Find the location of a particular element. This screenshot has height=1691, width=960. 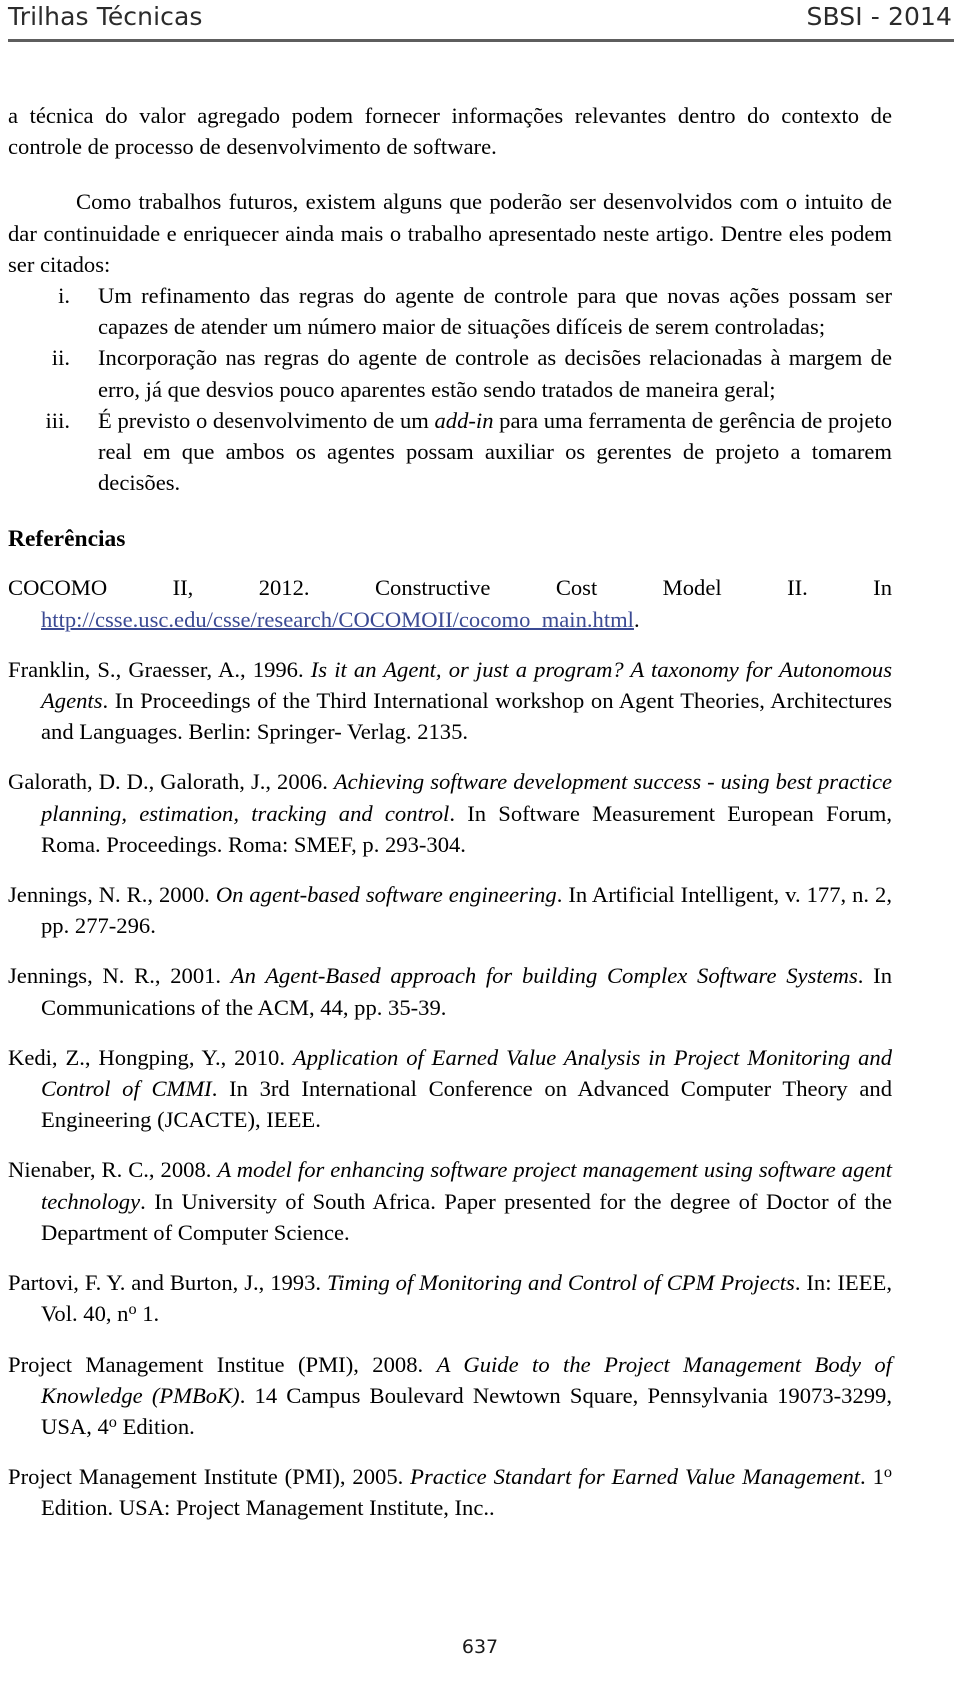

reference-title: On agent-based software engineering is located at coordinates (386, 895).